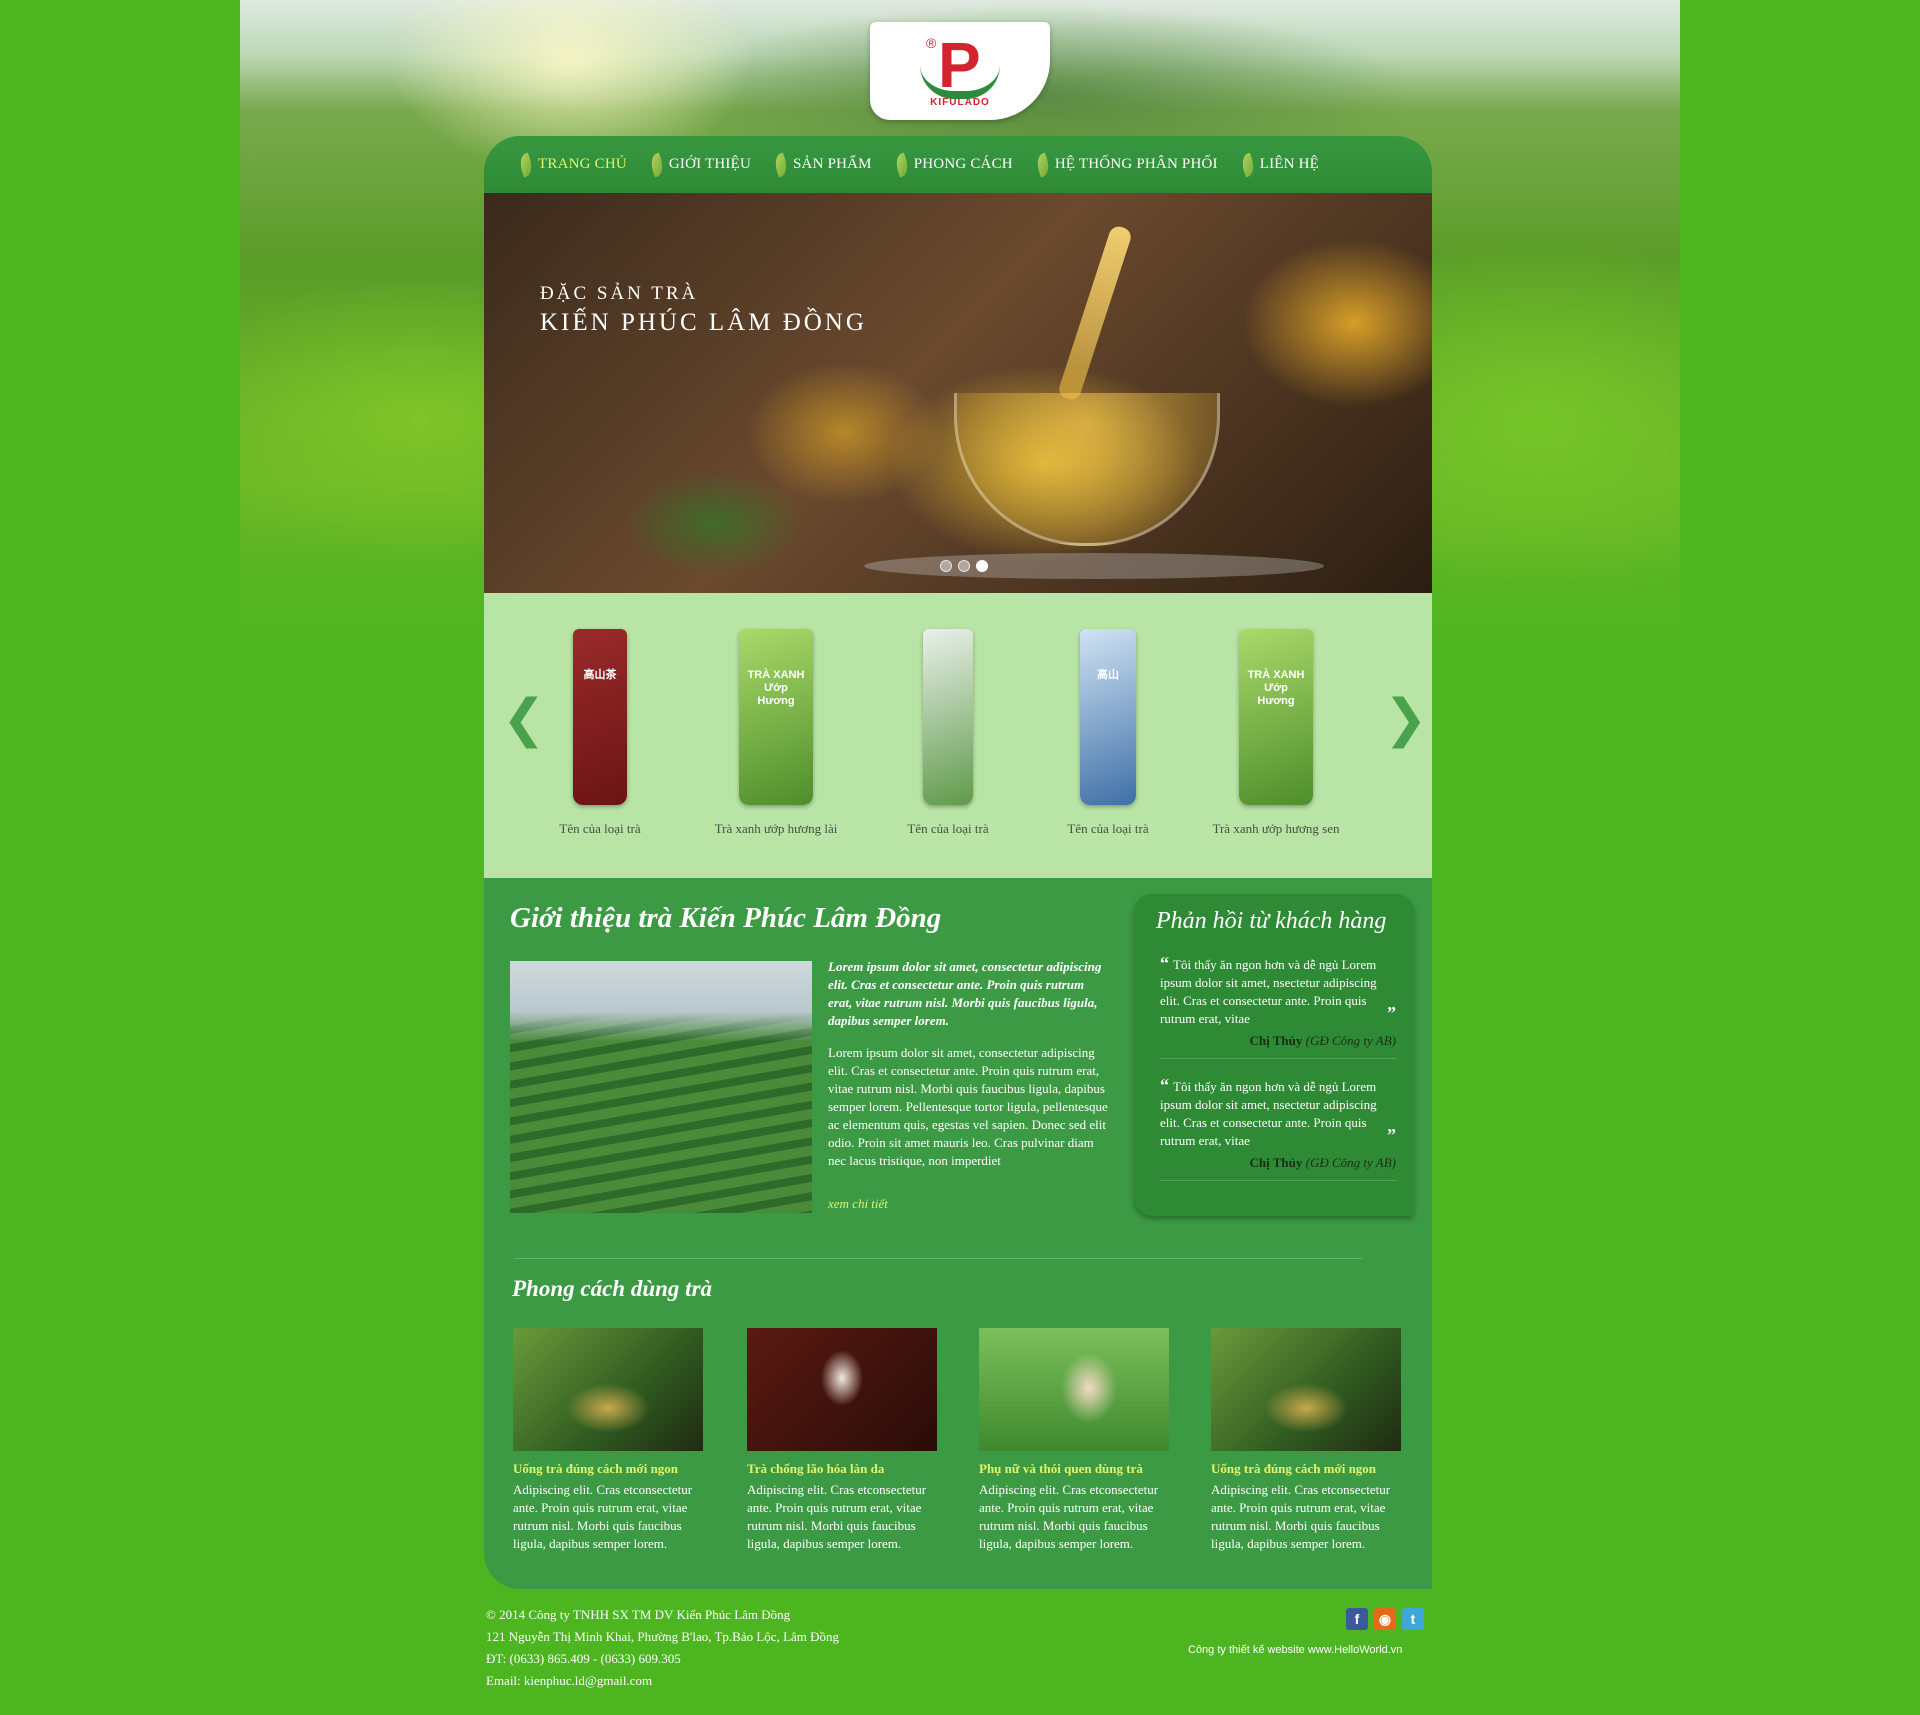 The width and height of the screenshot is (1920, 1715). Describe the element at coordinates (1108, 675) in the screenshot. I see `package-label: 高山` at that location.